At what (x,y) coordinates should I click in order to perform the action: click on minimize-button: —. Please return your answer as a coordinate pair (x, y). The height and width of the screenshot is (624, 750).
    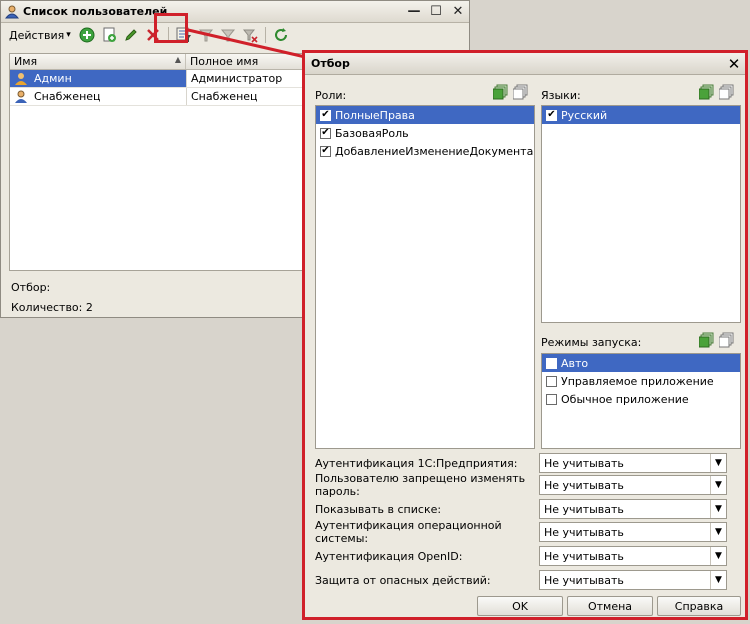
    Looking at the image, I should click on (414, 12).